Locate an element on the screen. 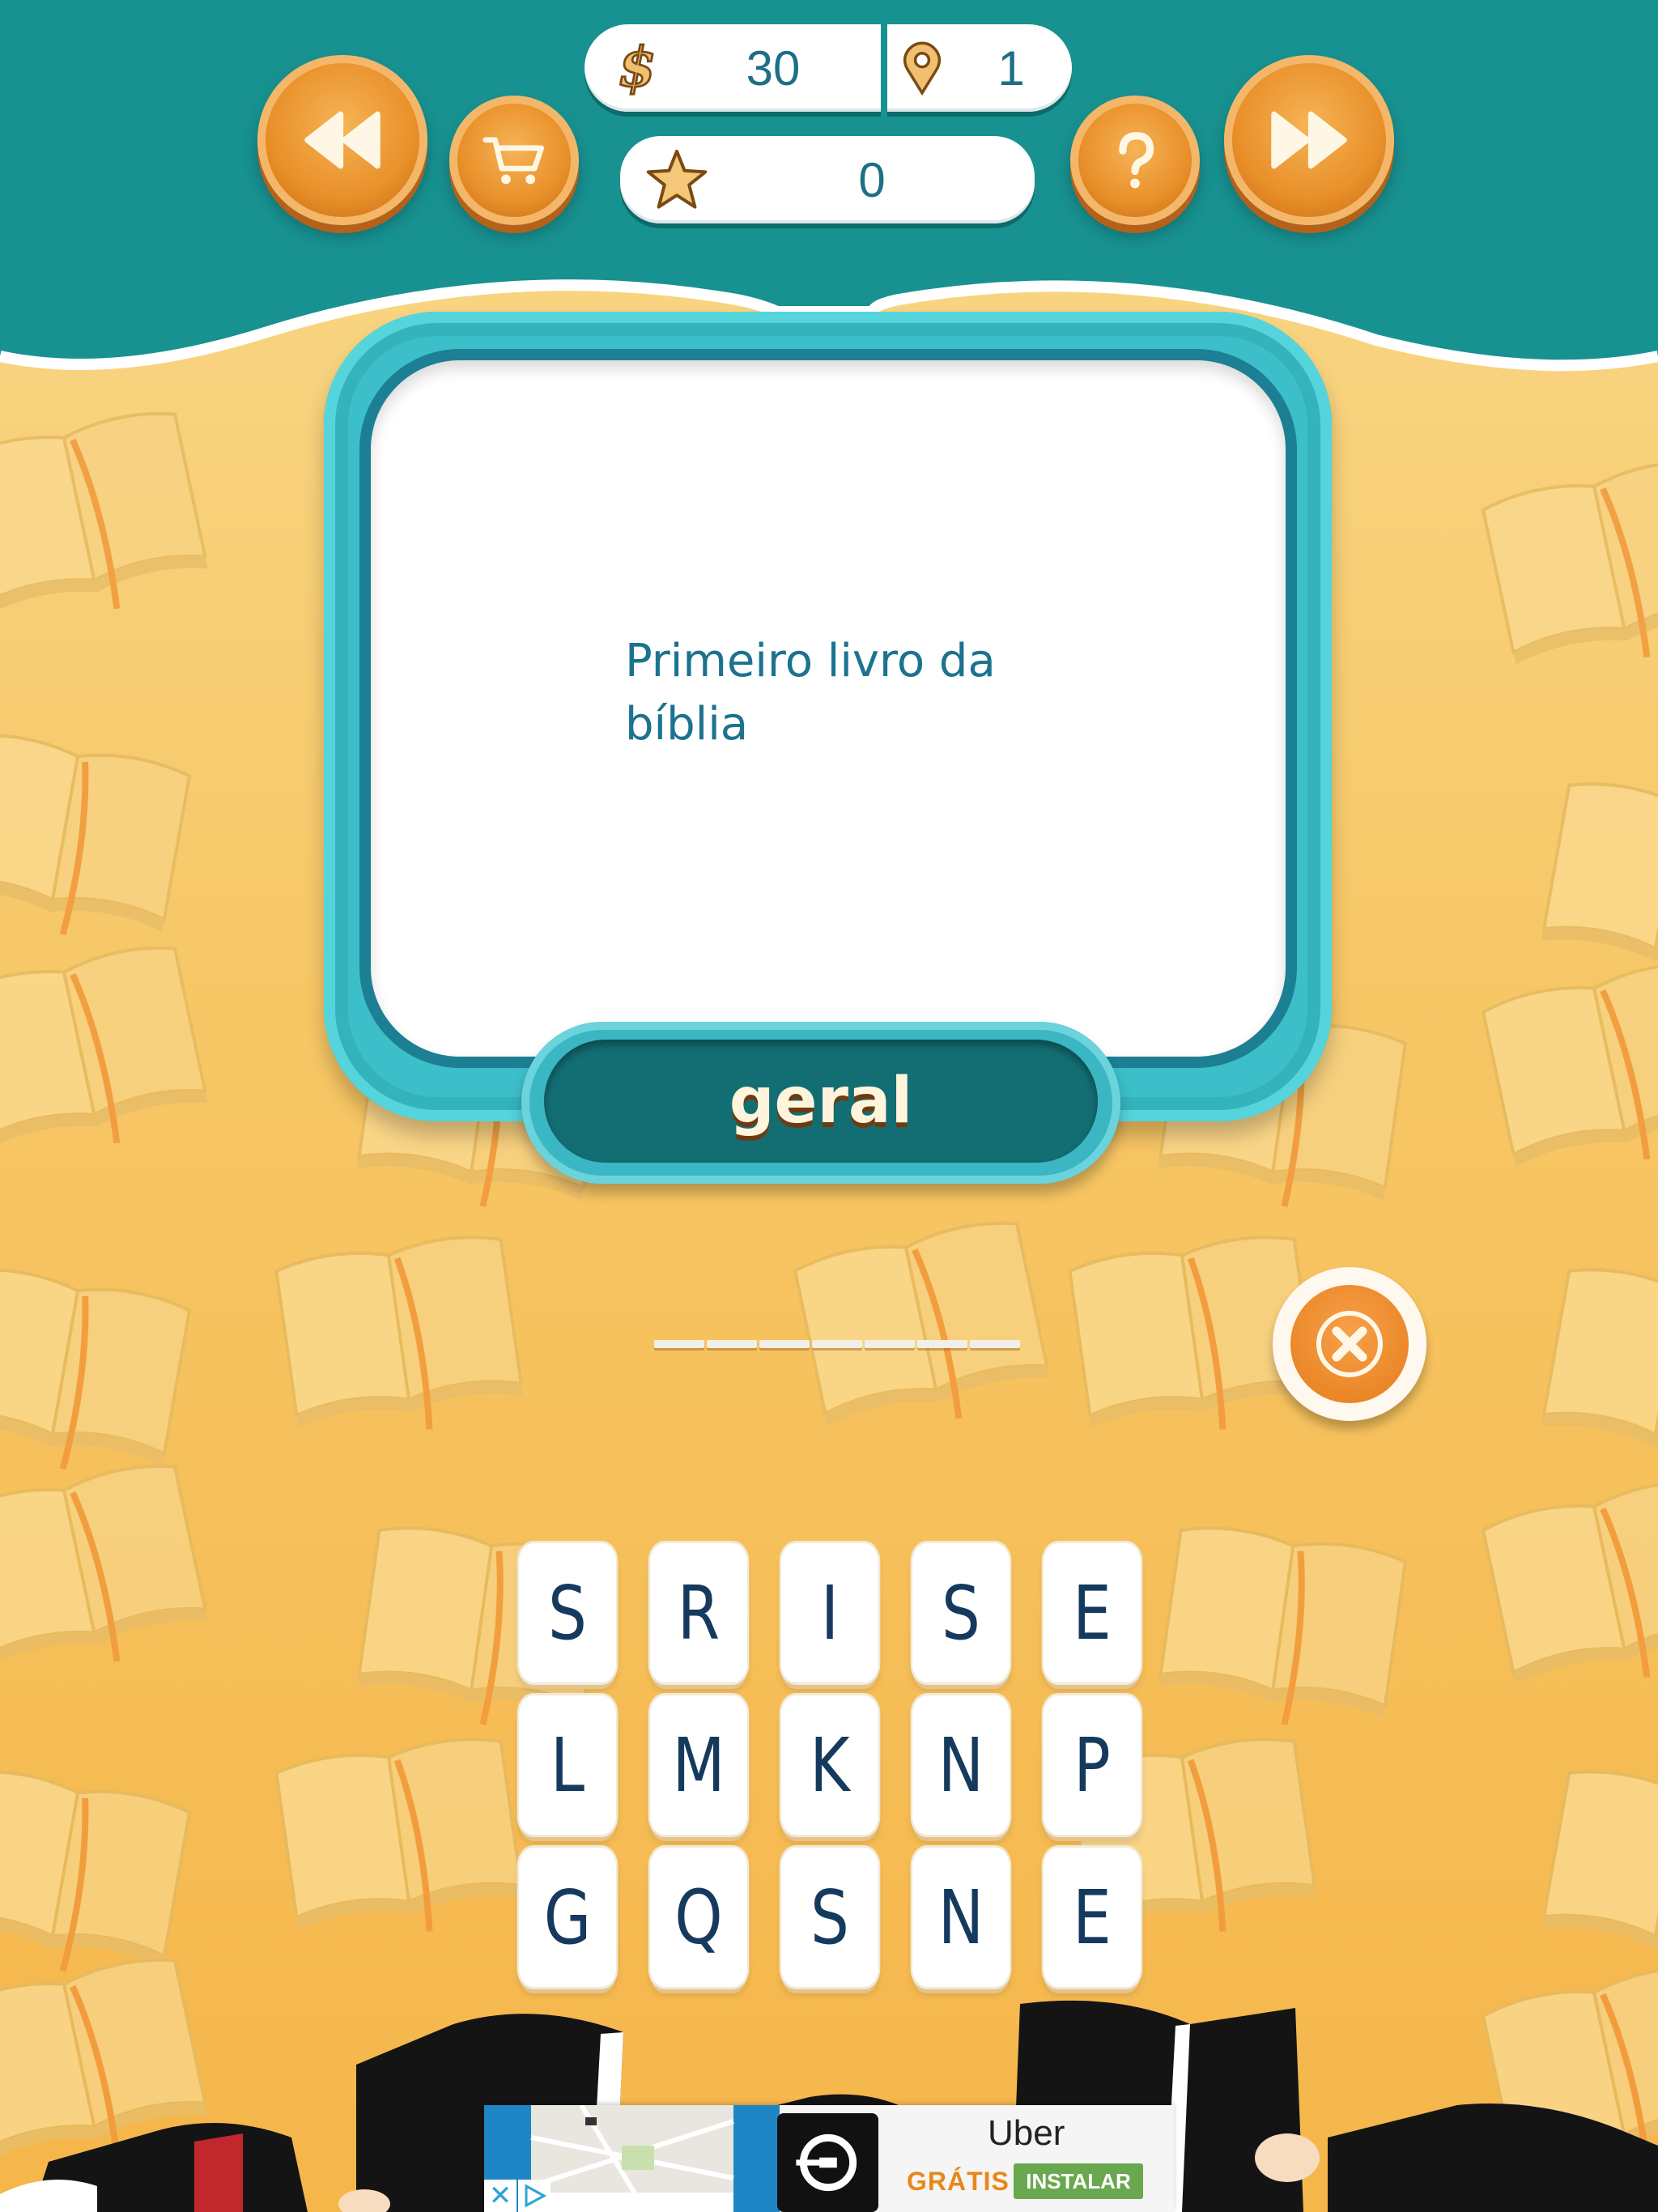  letter-tile: M is located at coordinates (698, 1765).